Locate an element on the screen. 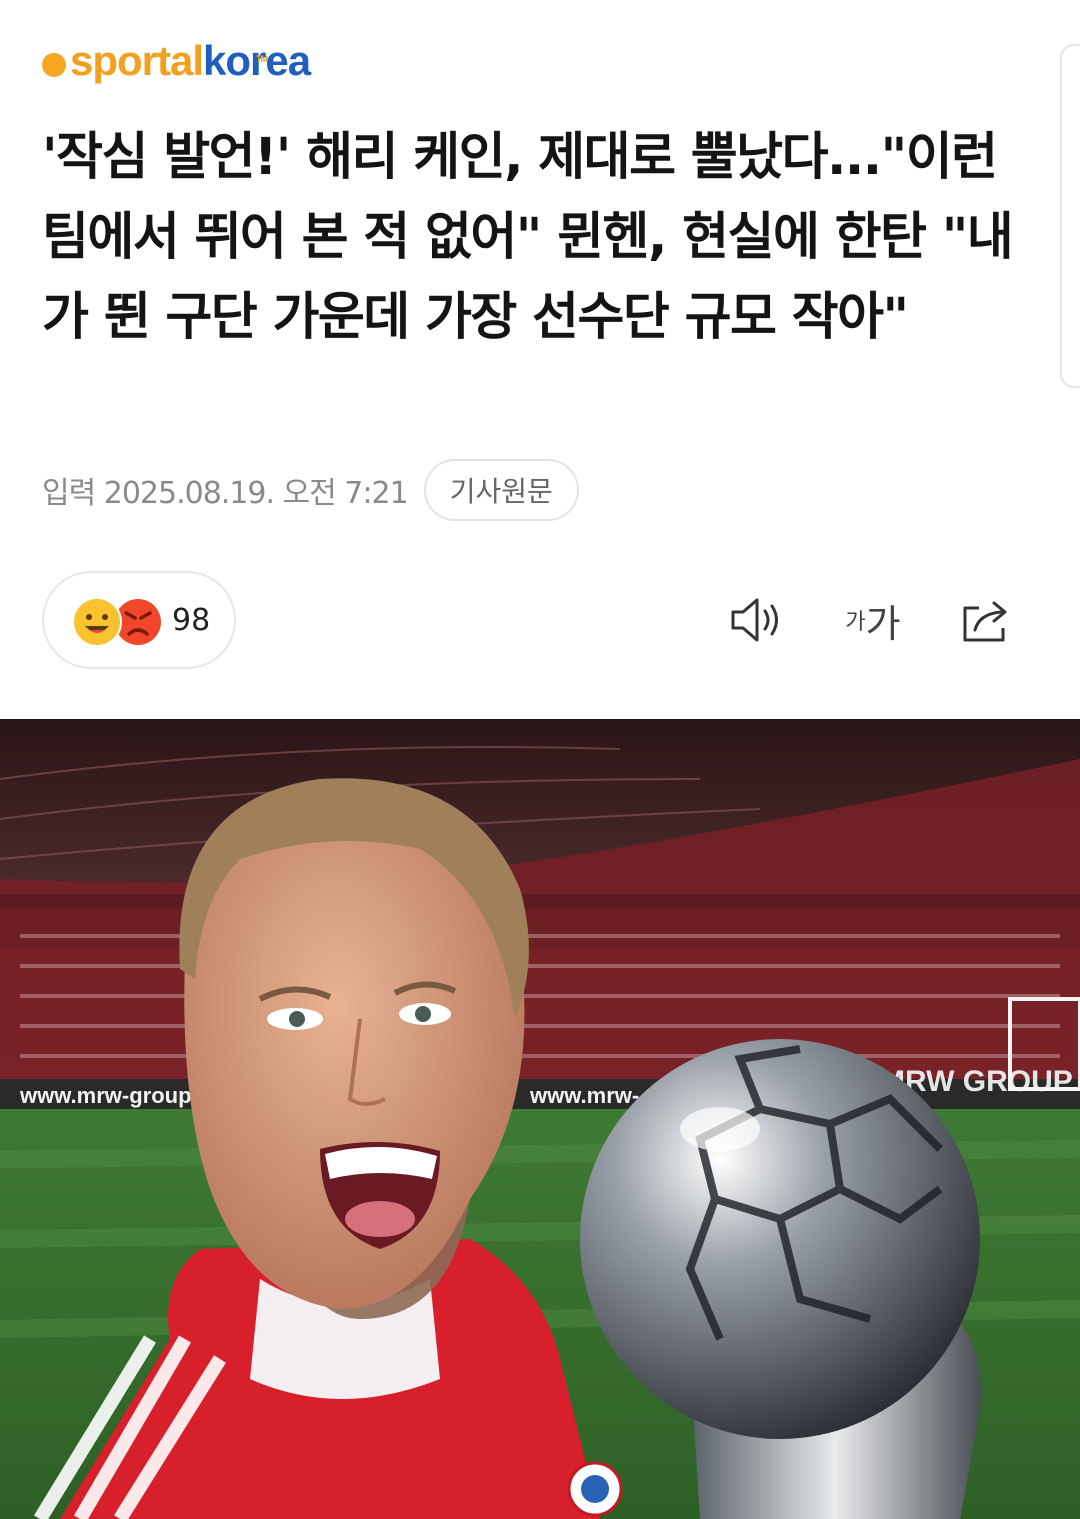  reaction-emoji-group is located at coordinates (116, 622).